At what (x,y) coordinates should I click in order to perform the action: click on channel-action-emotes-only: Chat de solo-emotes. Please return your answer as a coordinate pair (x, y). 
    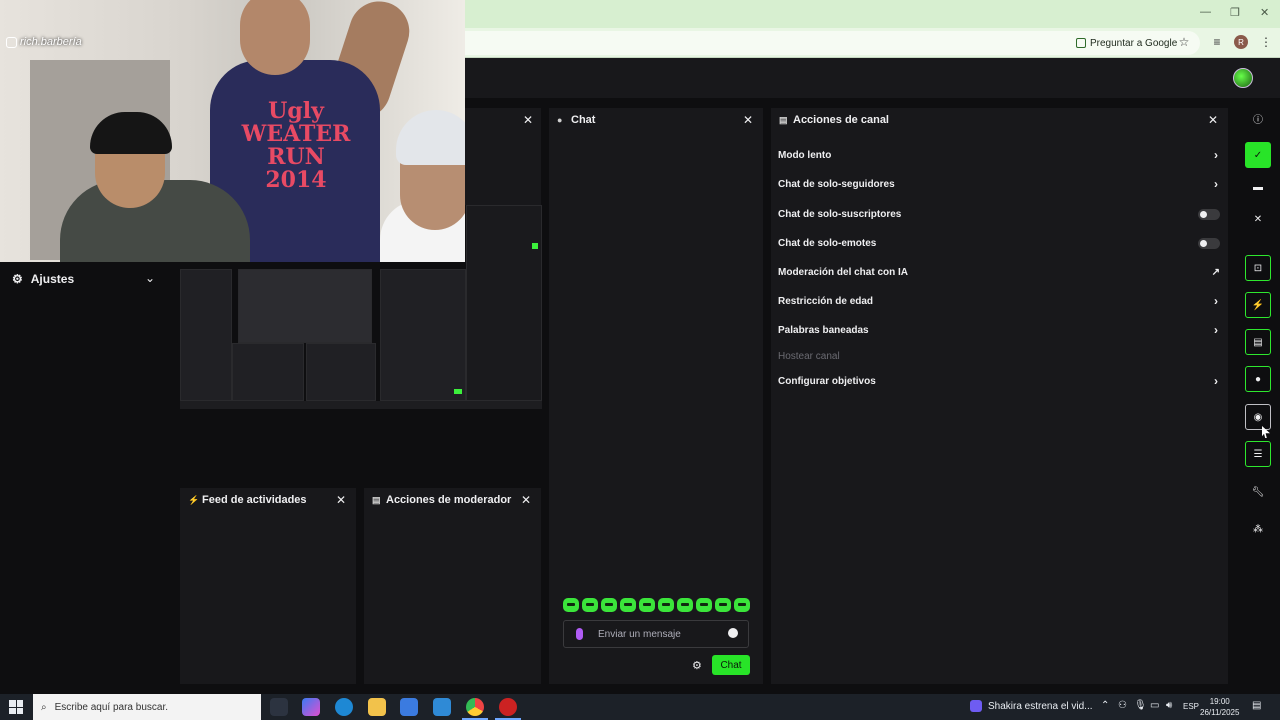
    Looking at the image, I should click on (1003, 243).